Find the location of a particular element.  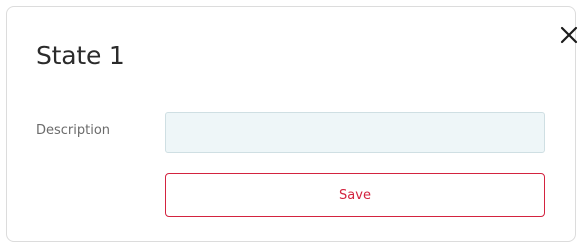

description-label: Description is located at coordinates (73, 130).